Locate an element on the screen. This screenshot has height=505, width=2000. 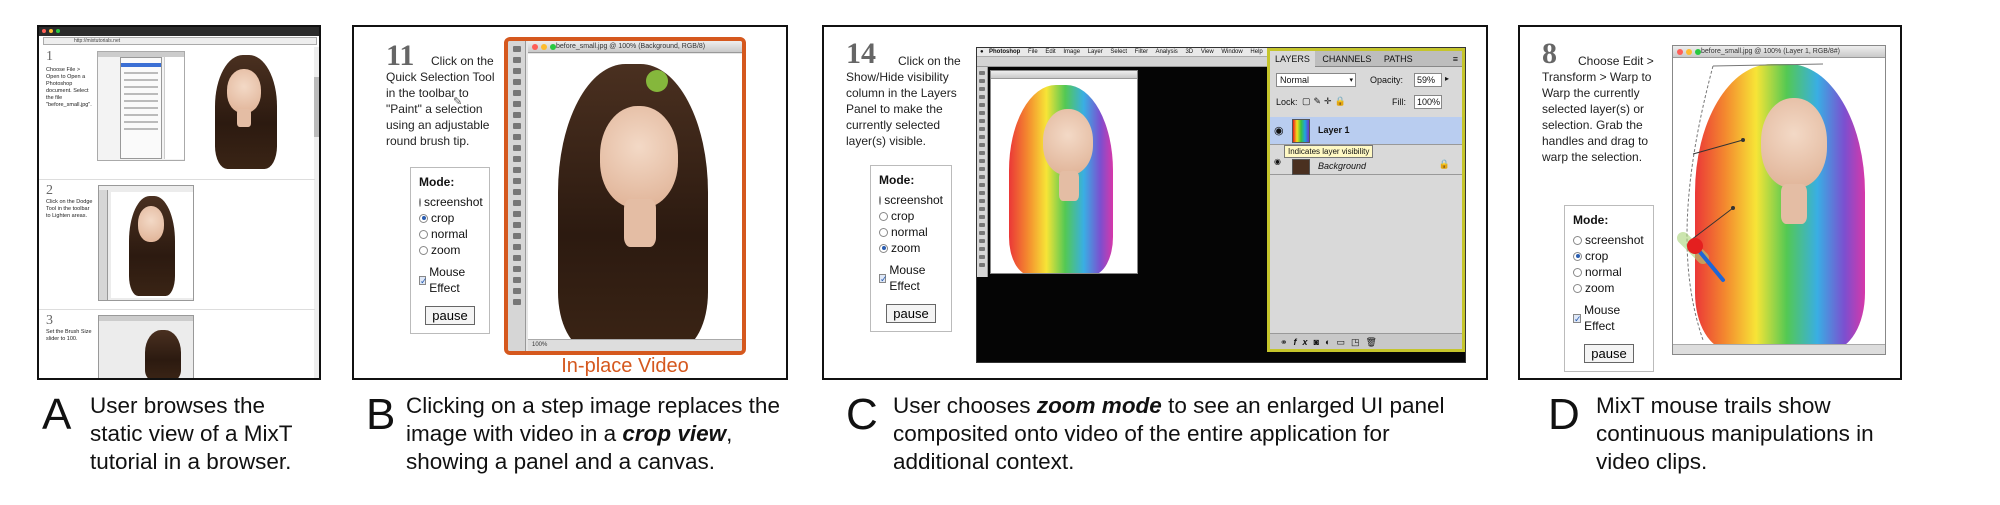
document-window is located at coordinates (1064, 172).